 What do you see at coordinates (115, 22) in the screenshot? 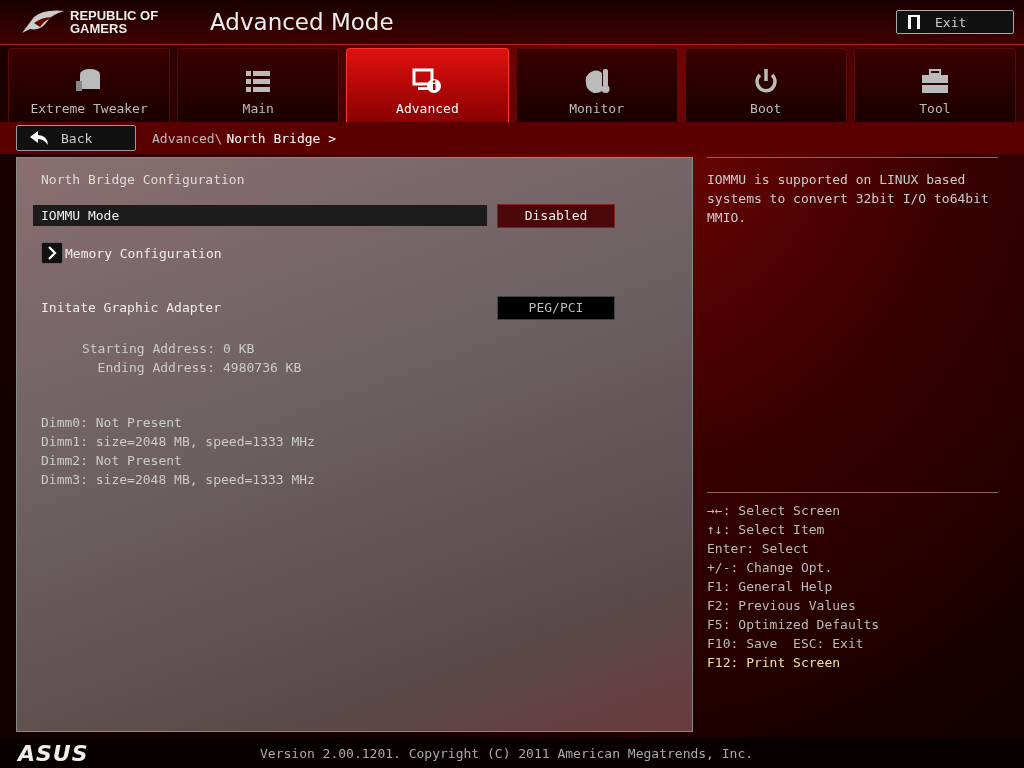
I see `brand-name: REPUBLIC OF GAMERS` at bounding box center [115, 22].